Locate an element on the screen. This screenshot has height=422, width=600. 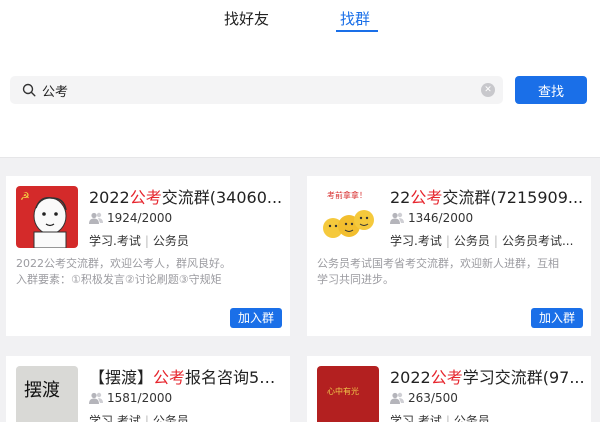
member-count: 1346/2000 is located at coordinates (431, 218).